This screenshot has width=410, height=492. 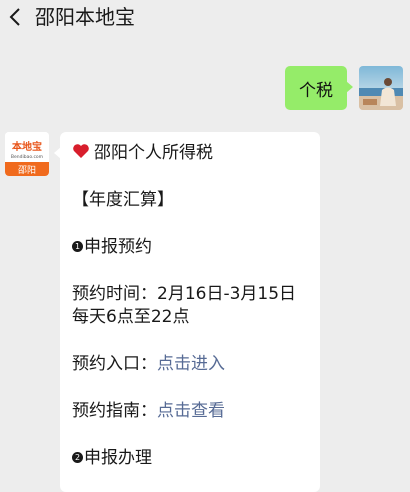 What do you see at coordinates (27, 146) in the screenshot?
I see `bot-avatar-brand: 本地宝` at bounding box center [27, 146].